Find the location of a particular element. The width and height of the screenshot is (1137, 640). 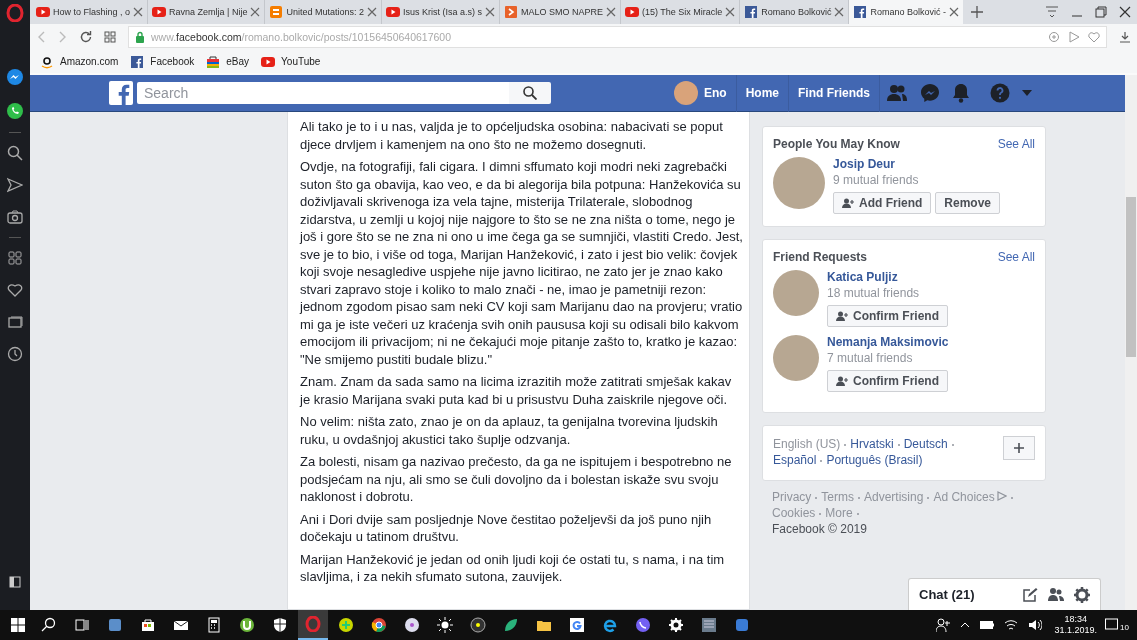

bookmark-link: eBay is located at coordinates (228, 61).